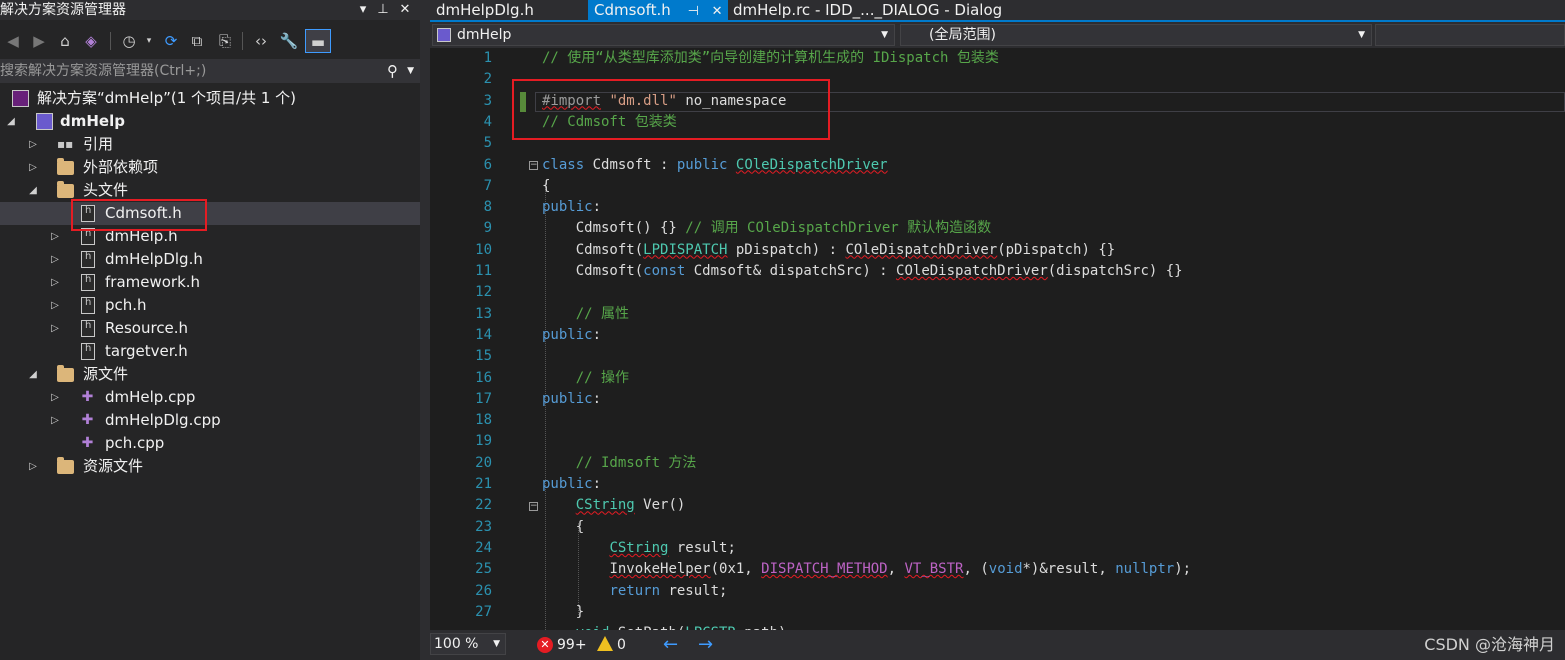  I want to click on forward-icon: ▶, so click(39, 41).